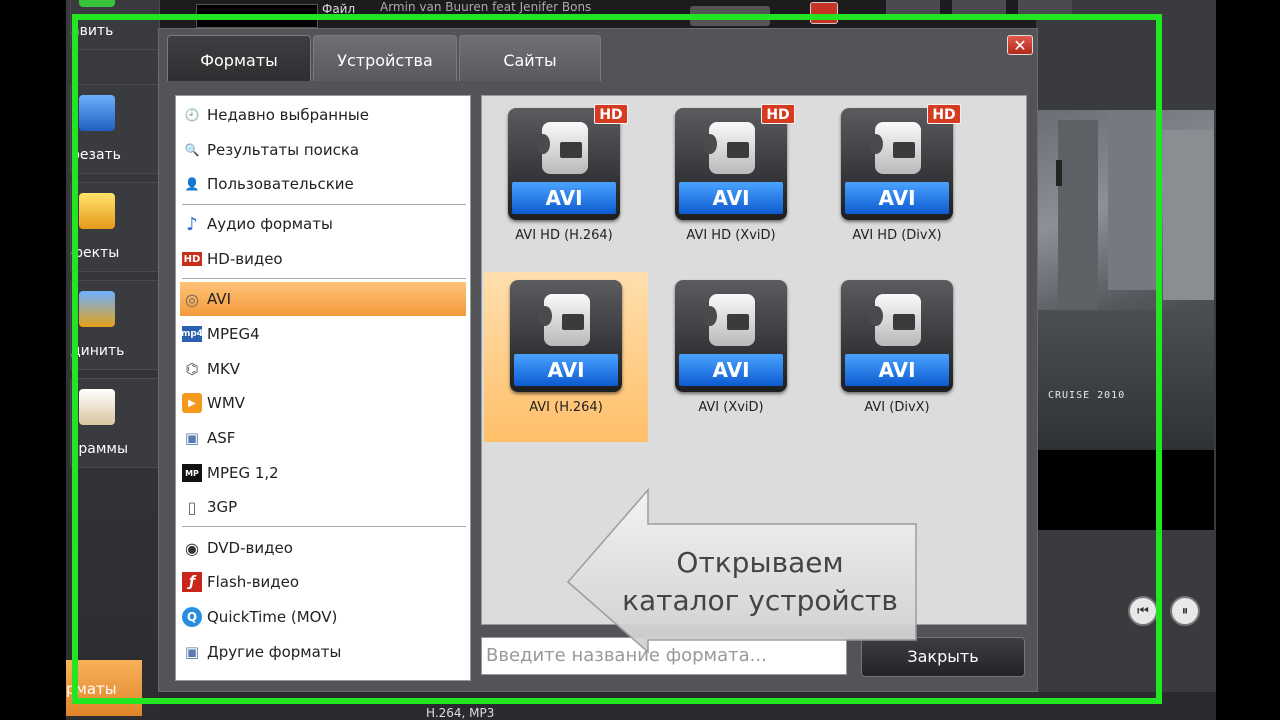 Image resolution: width=1280 pixels, height=720 pixels. Describe the element at coordinates (1248, 360) in the screenshot. I see `right-black-bar` at that location.